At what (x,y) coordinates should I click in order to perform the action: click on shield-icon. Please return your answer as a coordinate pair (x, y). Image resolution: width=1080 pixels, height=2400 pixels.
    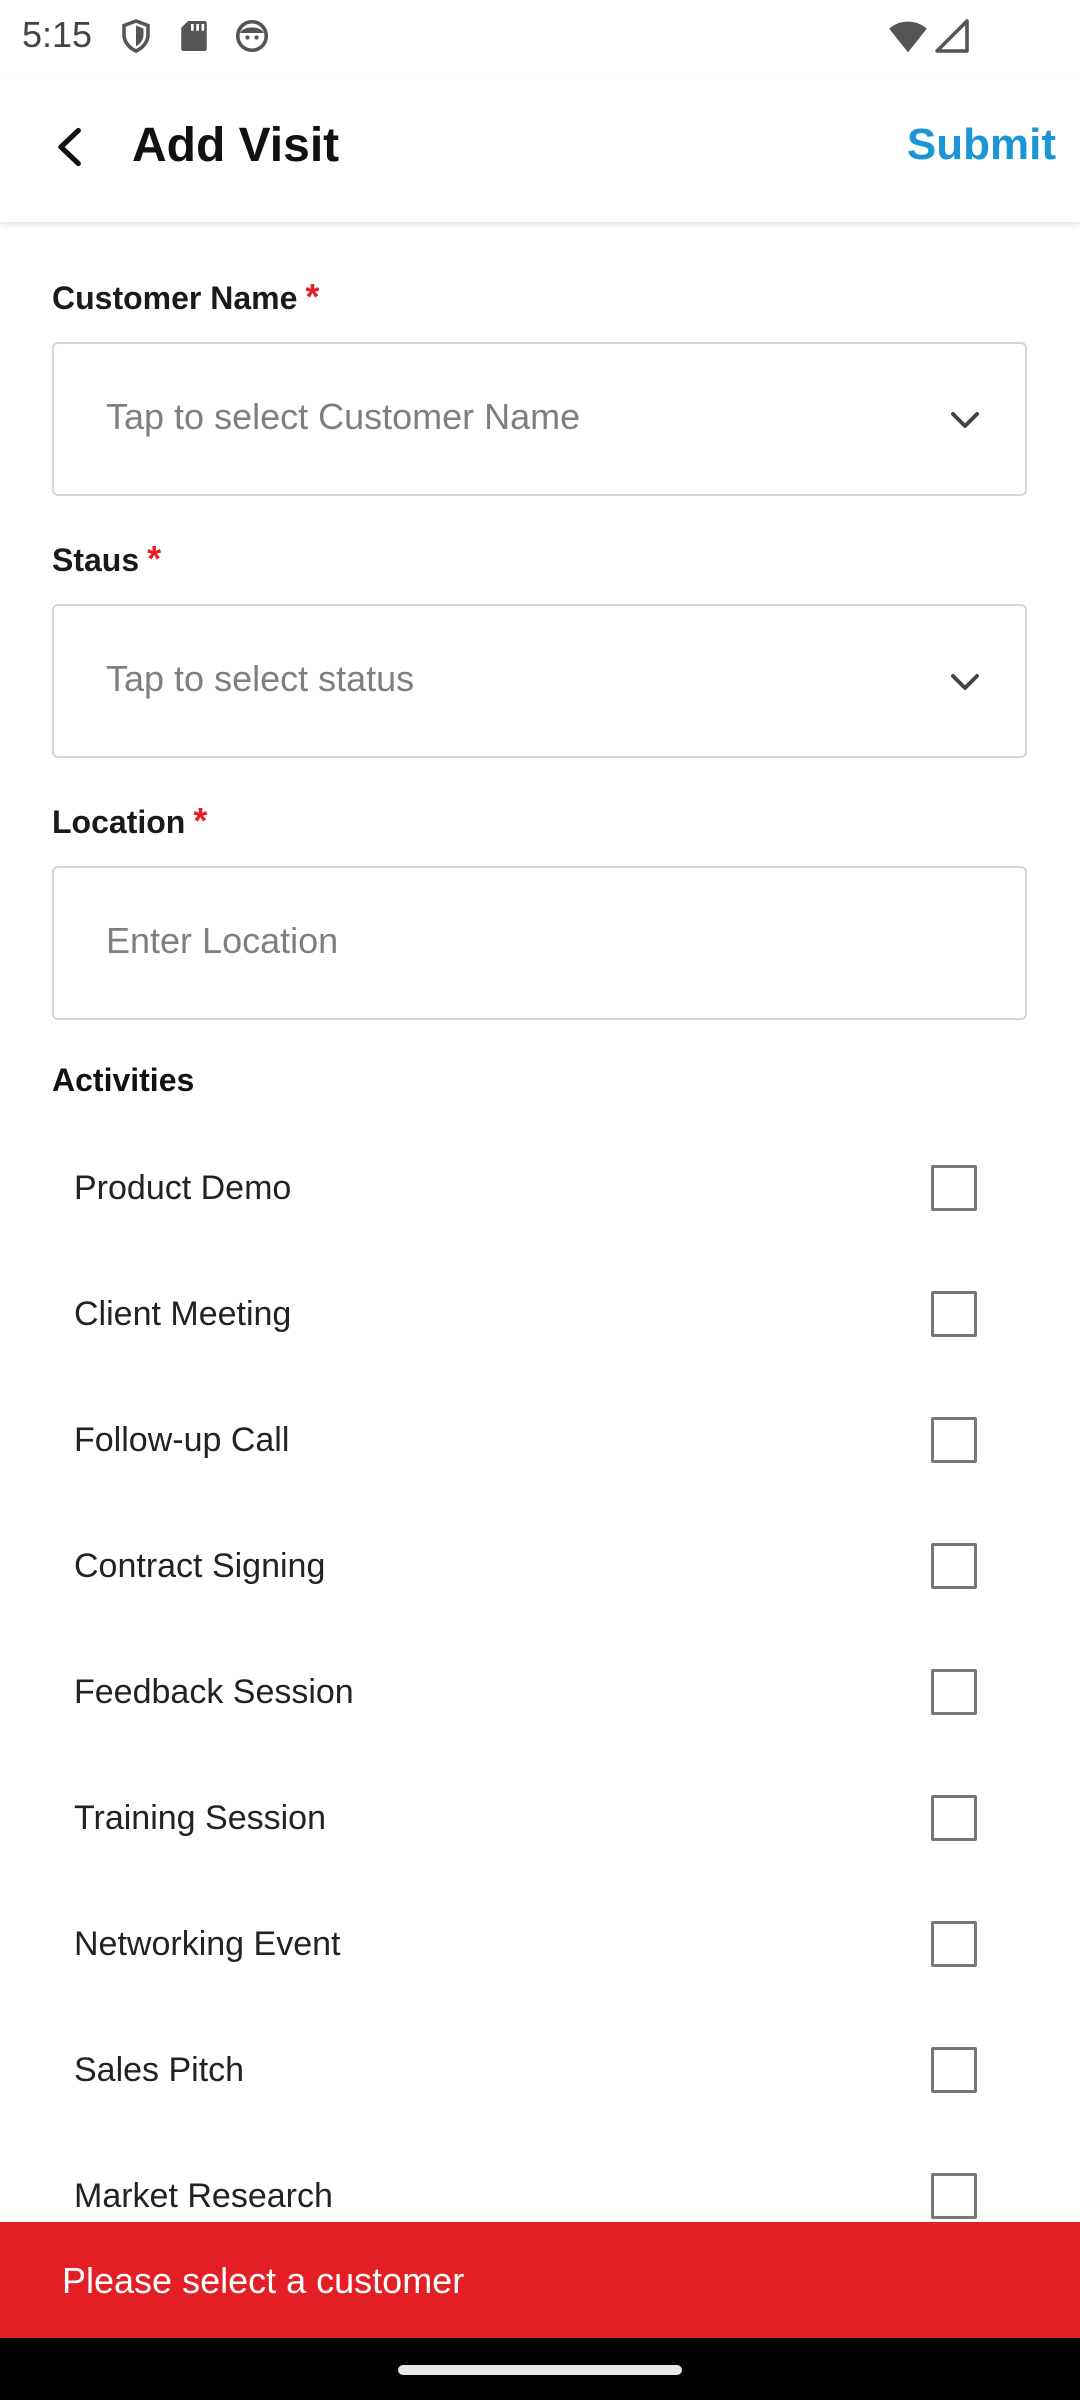
    Looking at the image, I should click on (136, 36).